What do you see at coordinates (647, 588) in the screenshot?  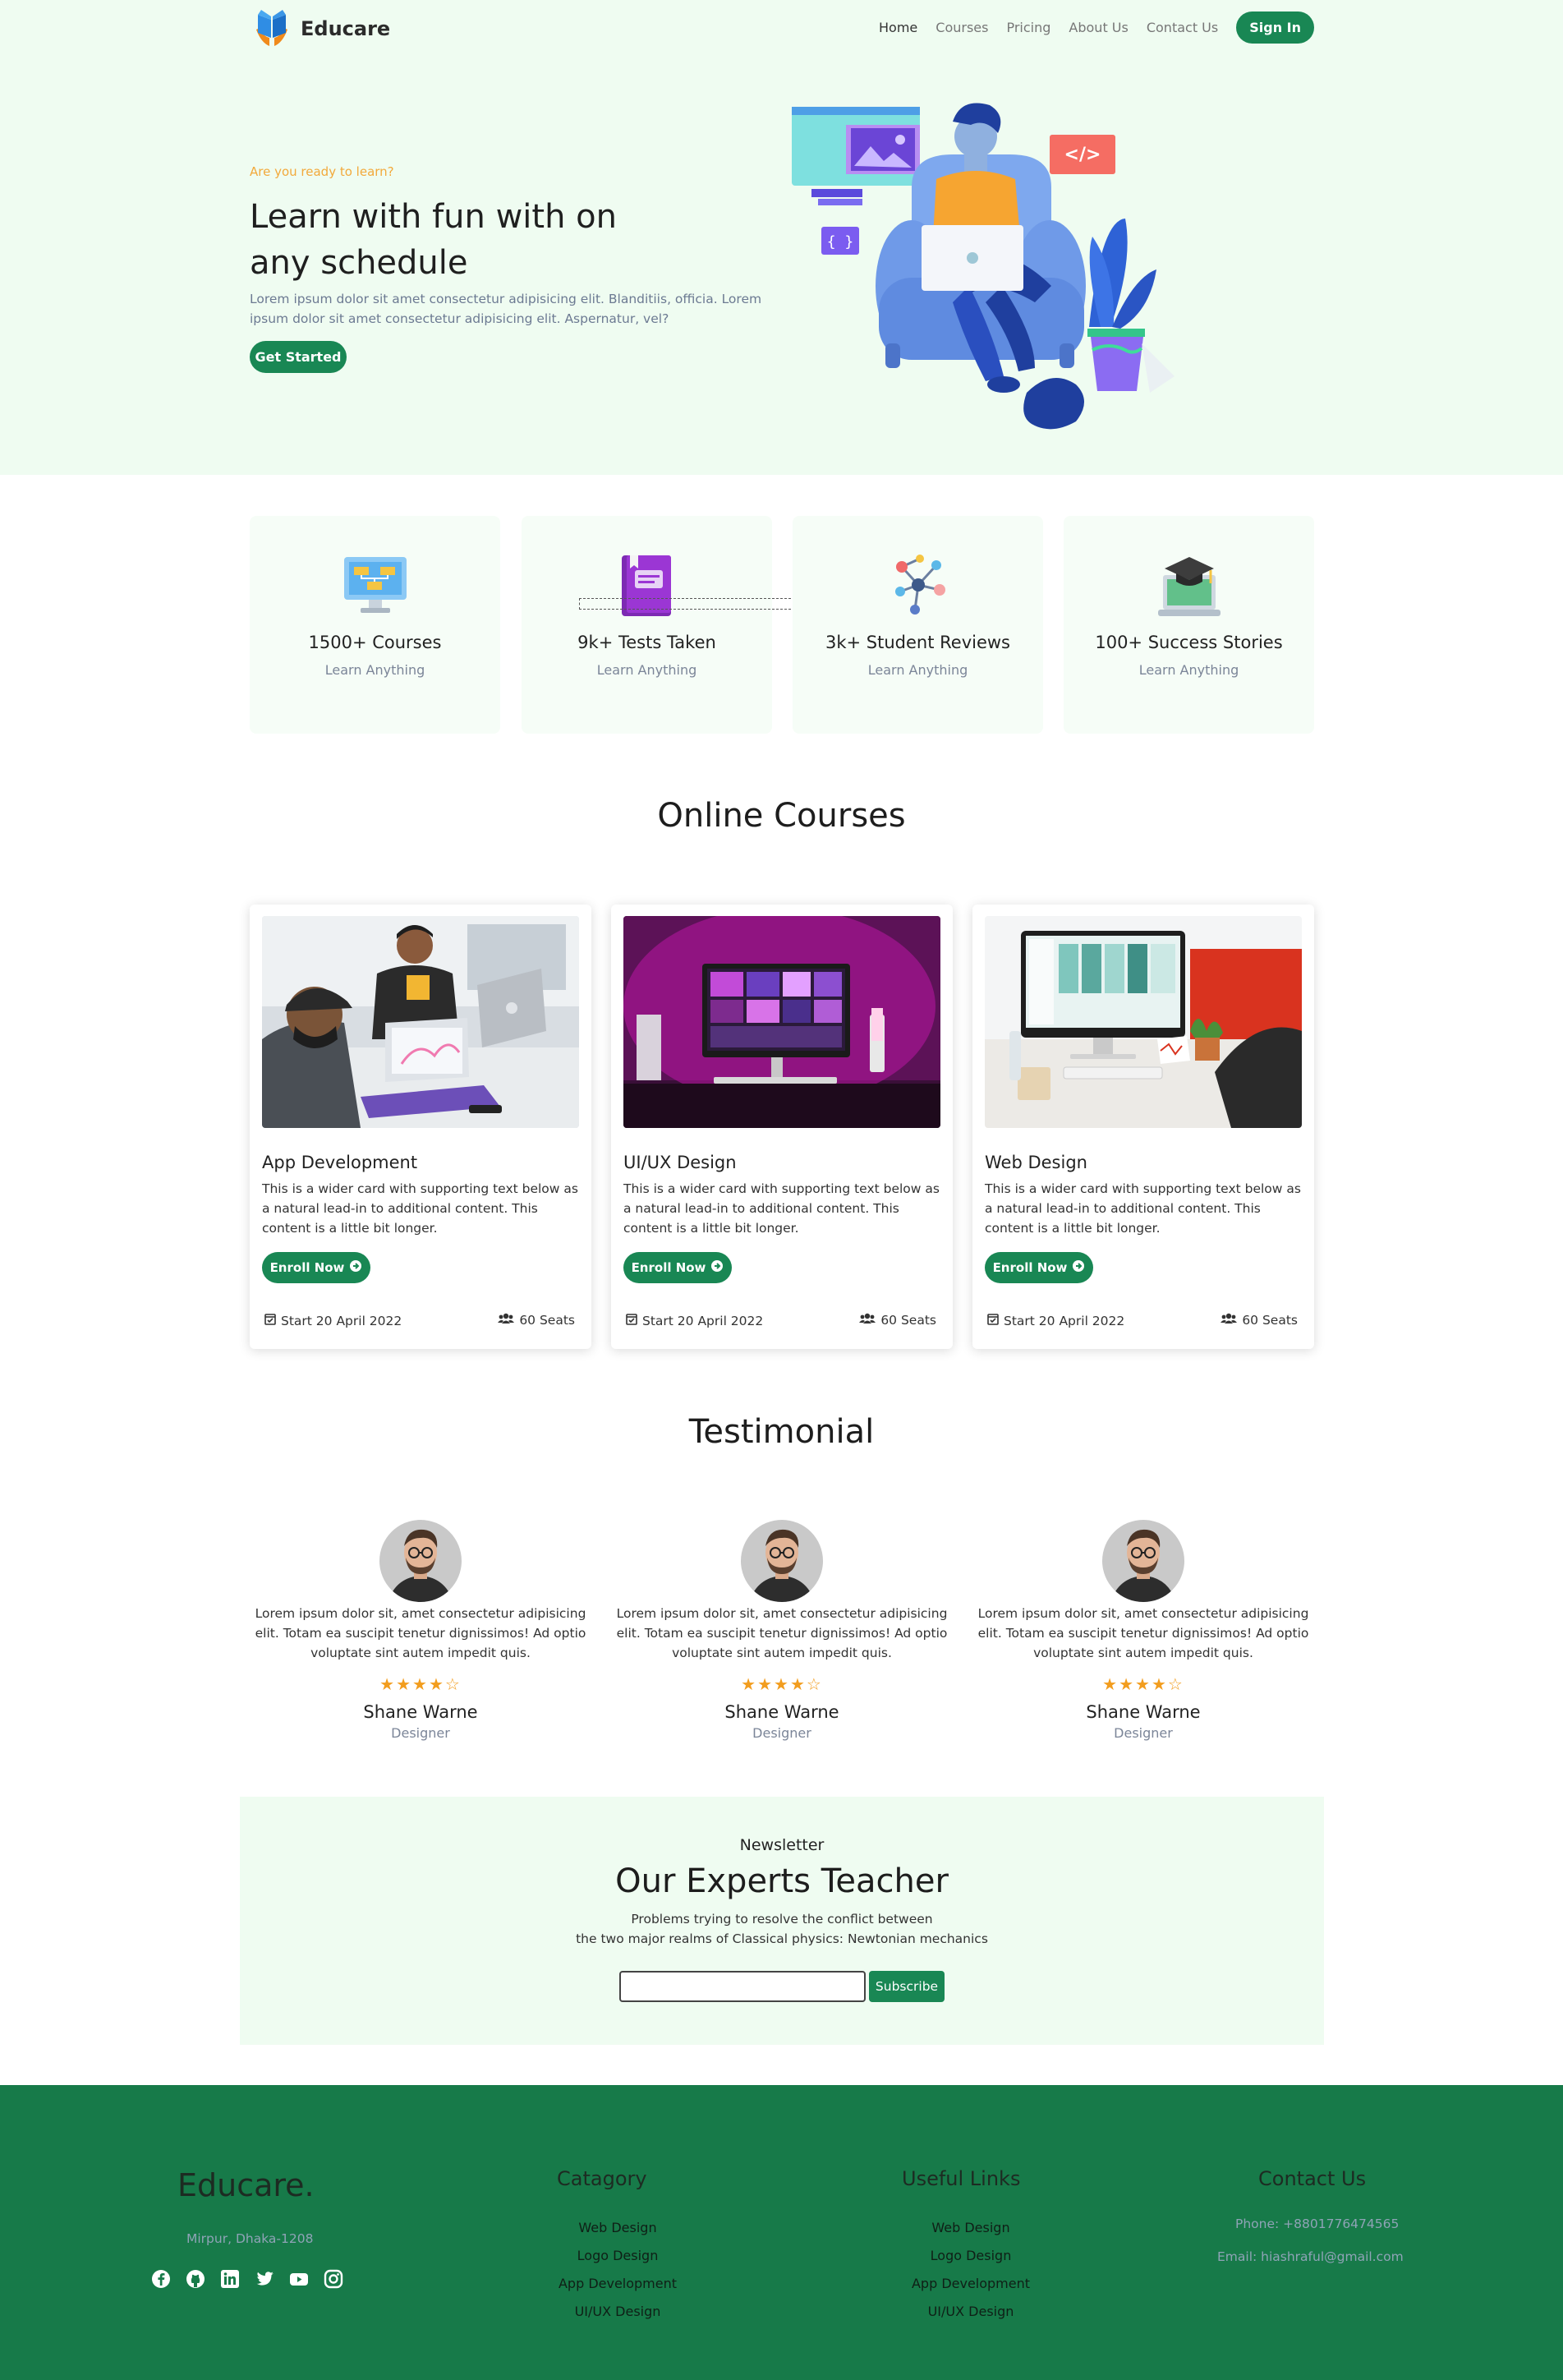 I see `book-icon` at bounding box center [647, 588].